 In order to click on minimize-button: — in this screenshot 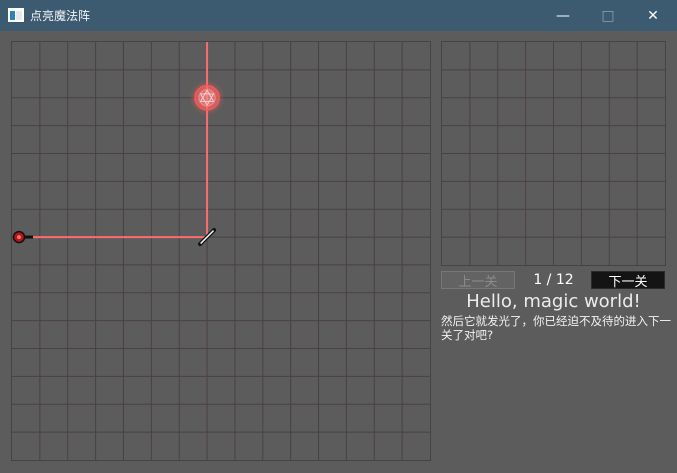, I will do `click(563, 15)`.